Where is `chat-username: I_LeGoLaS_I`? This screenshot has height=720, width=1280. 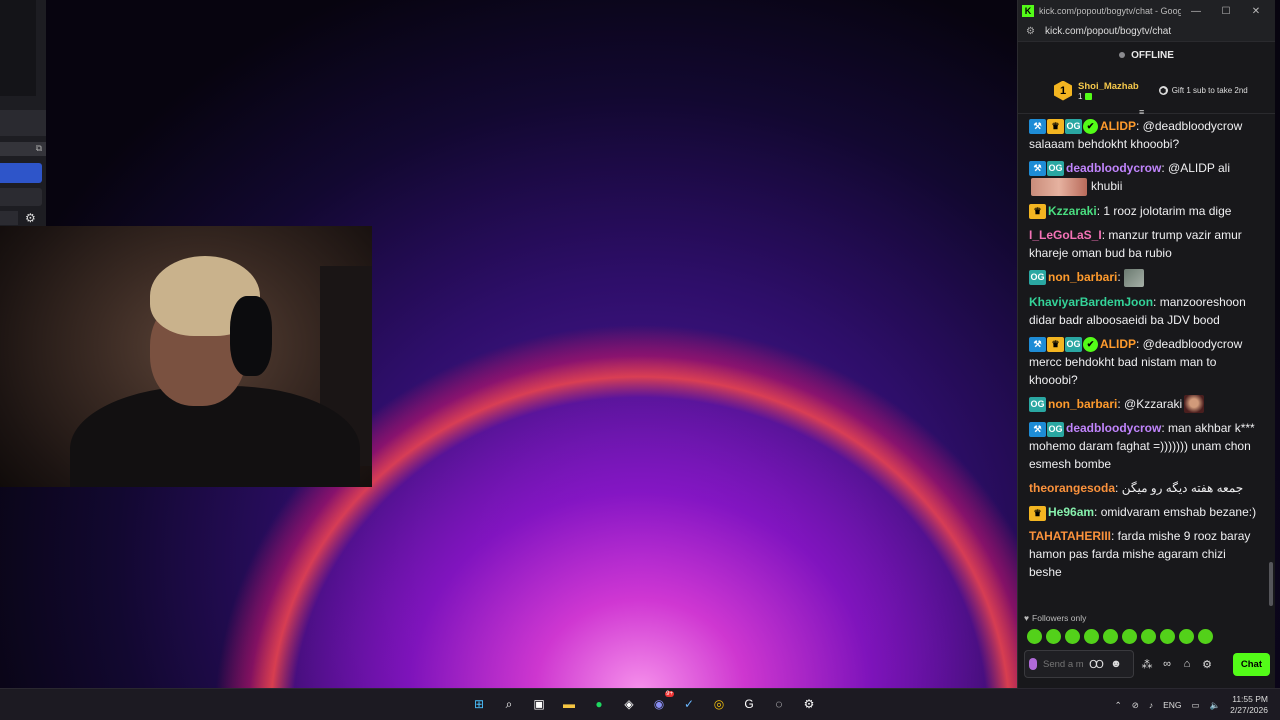 chat-username: I_LeGoLaS_I is located at coordinates (1065, 235).